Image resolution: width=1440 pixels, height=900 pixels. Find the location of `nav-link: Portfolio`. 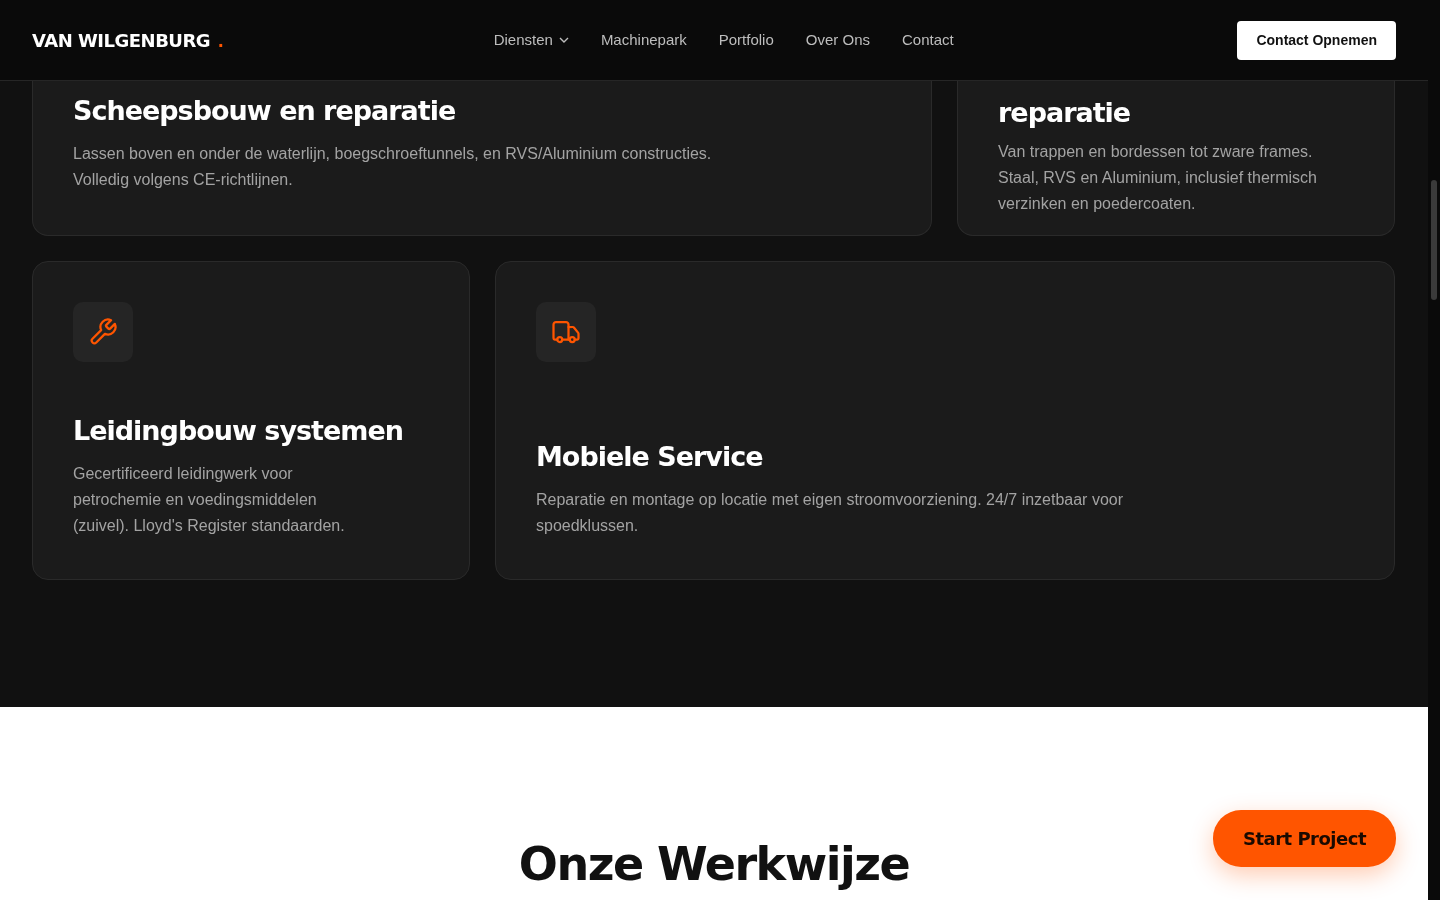

nav-link: Portfolio is located at coordinates (746, 40).